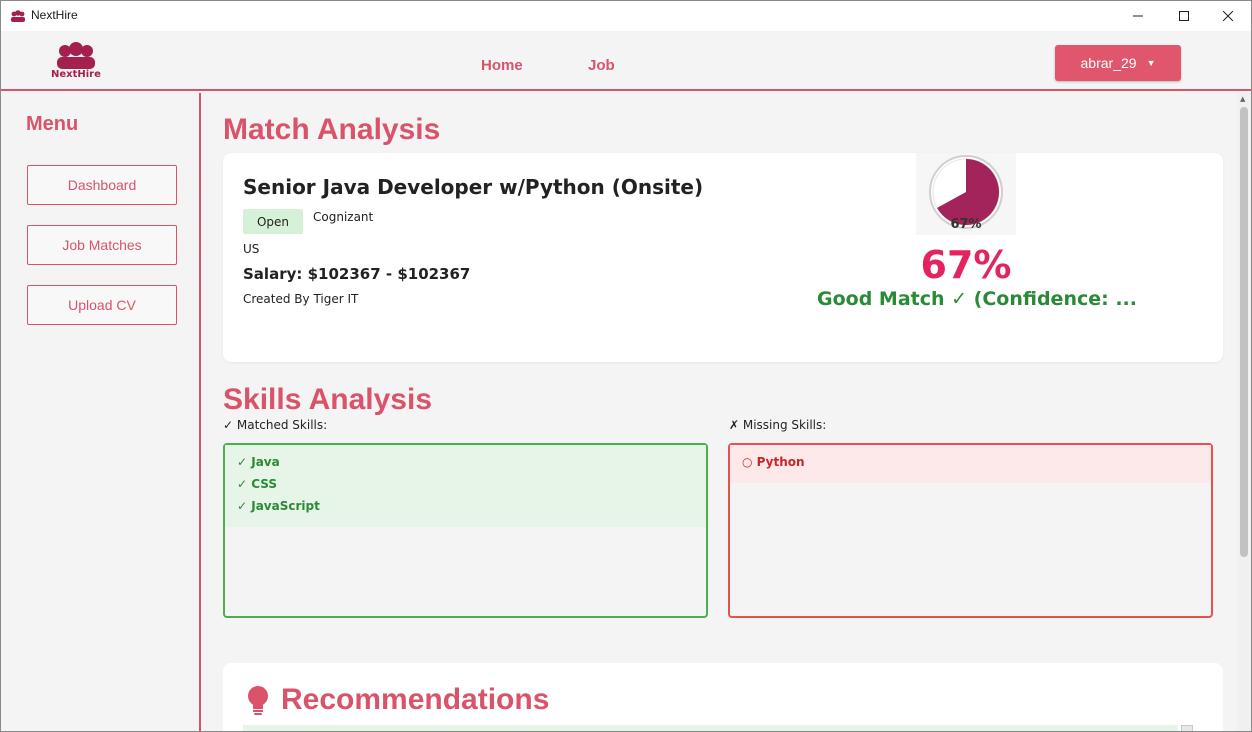 Image resolution: width=1252 pixels, height=732 pixels. What do you see at coordinates (54, 15) in the screenshot?
I see `window-title: NextHire` at bounding box center [54, 15].